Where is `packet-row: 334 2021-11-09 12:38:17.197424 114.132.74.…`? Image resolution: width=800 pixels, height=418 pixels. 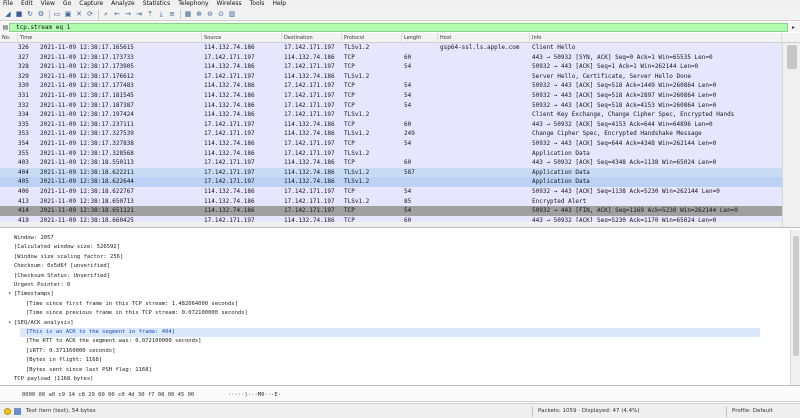 packet-row: 334 2021-11-09 12:38:17.197424 114.132.74.… is located at coordinates (391, 115).